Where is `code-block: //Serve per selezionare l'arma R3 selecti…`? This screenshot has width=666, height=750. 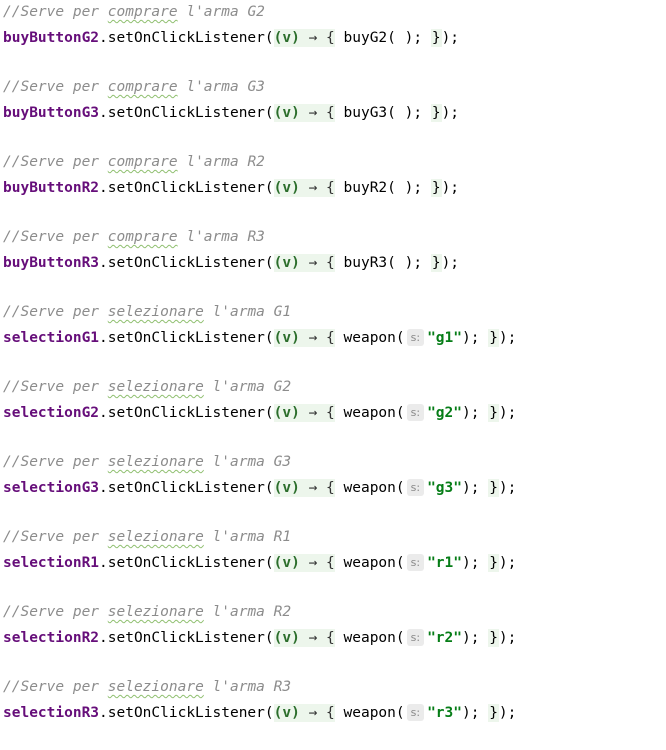
code-block: //Serve per selezionare l'arma R3 selecti… is located at coordinates (333, 712).